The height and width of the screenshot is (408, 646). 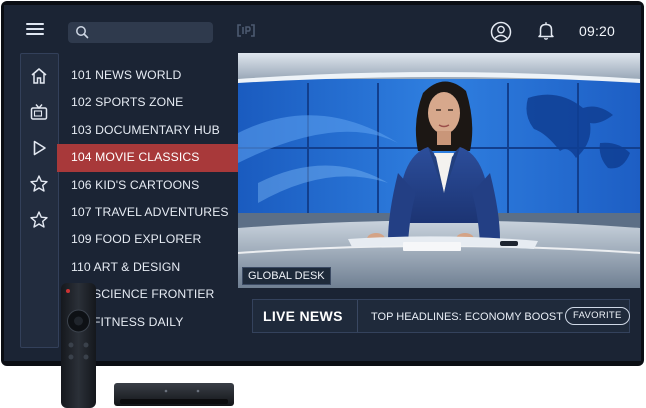 I want to click on top-bar: 09:20, so click(x=322, y=29).